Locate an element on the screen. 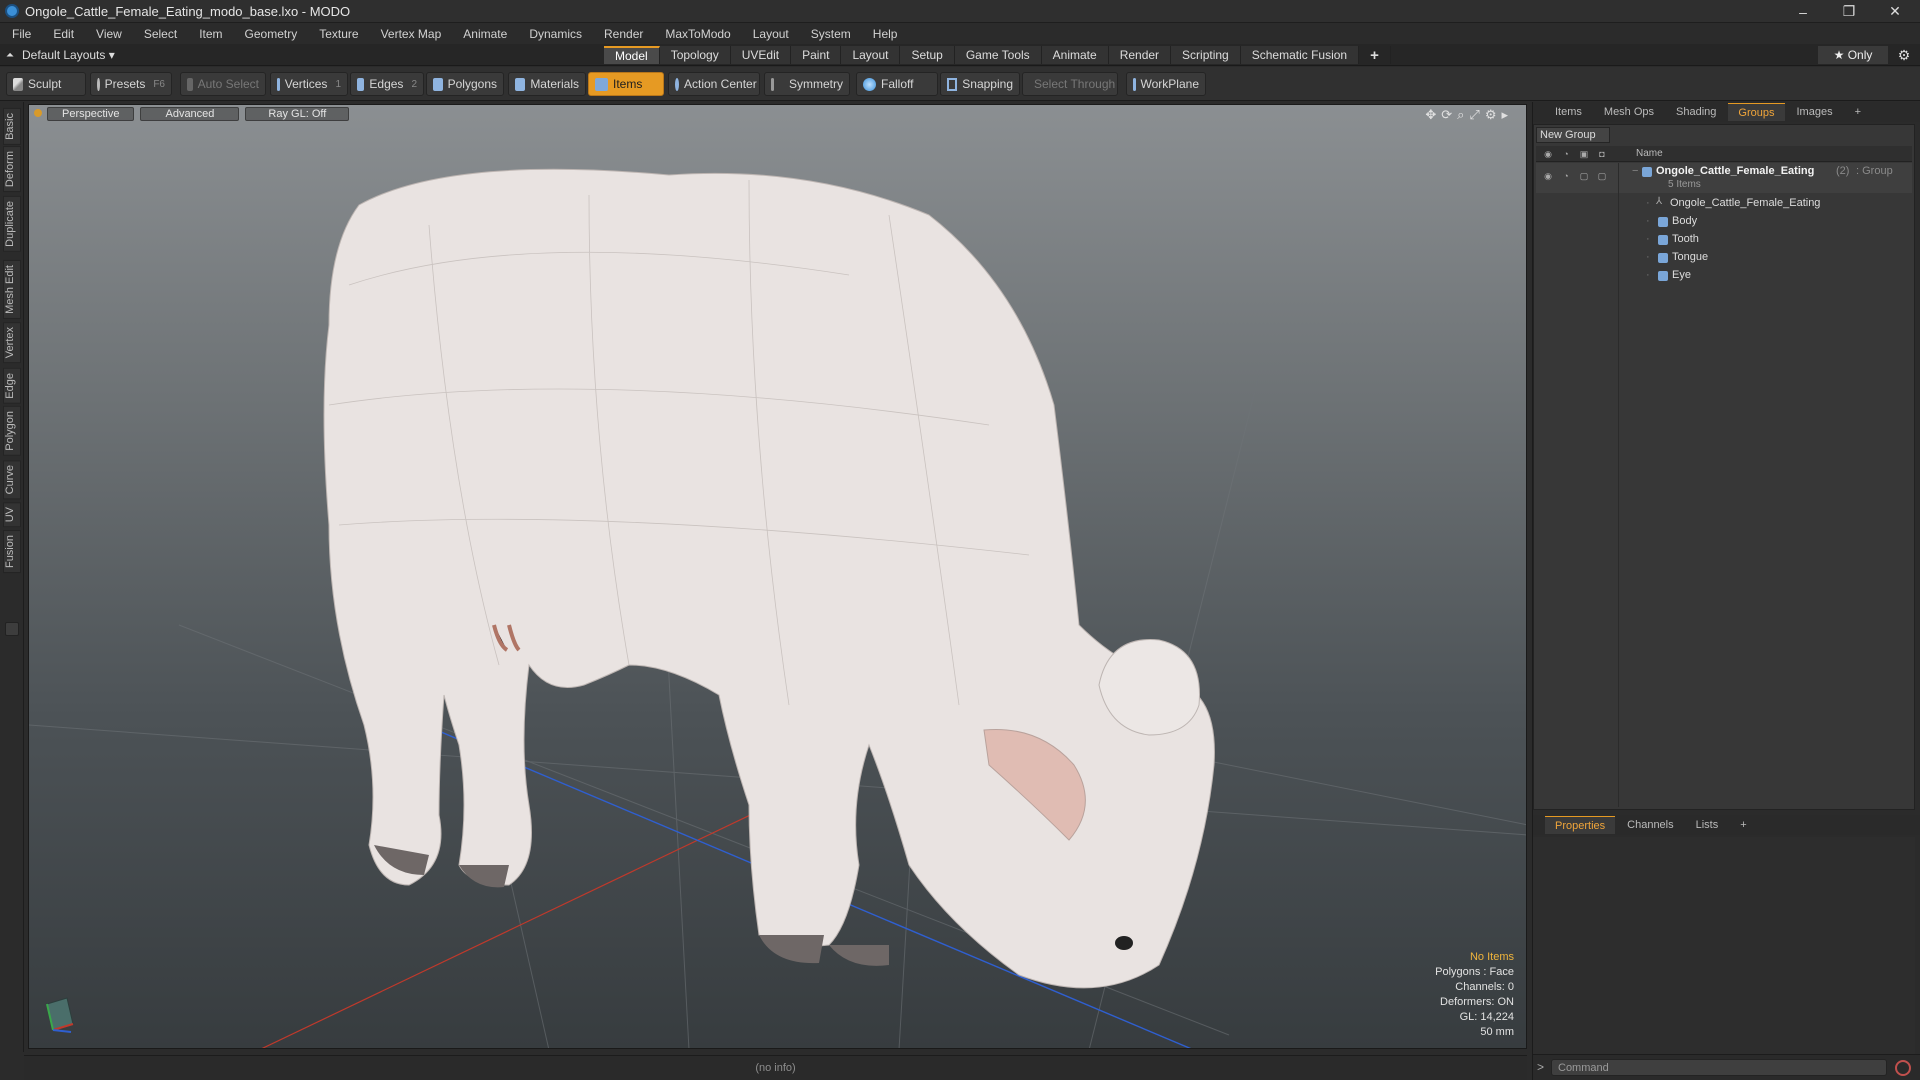 The image size is (1920, 1080). collapse-arrow-icon: − is located at coordinates (1635, 171).